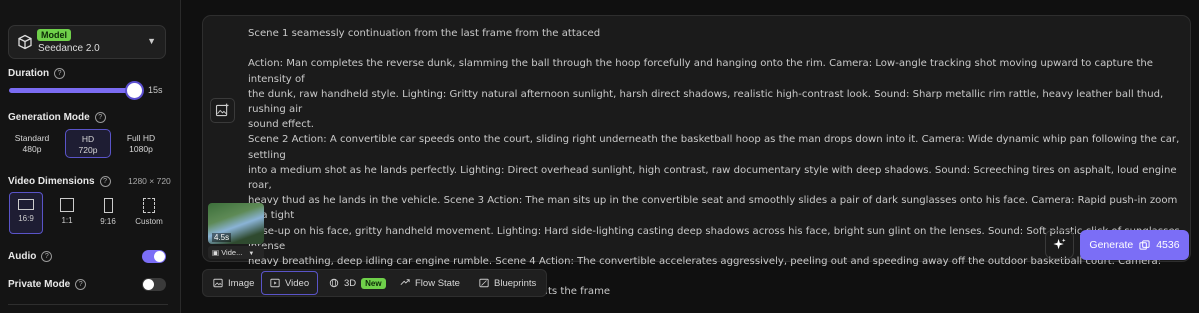 This screenshot has height=313, width=1199. What do you see at coordinates (73, 90) in the screenshot?
I see `duration-slider-track` at bounding box center [73, 90].